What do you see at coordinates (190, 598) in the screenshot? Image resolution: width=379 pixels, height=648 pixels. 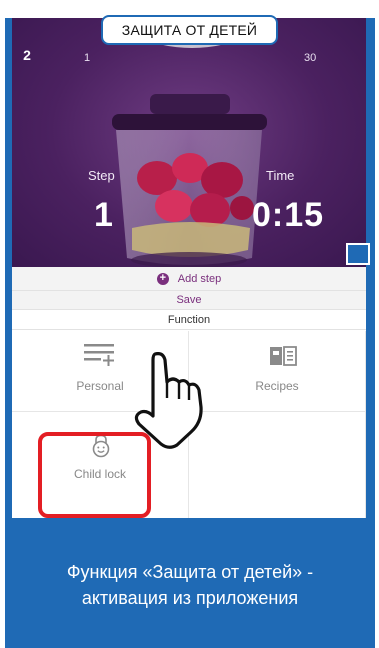 I see `caption-line-2: активация из приложения` at bounding box center [190, 598].